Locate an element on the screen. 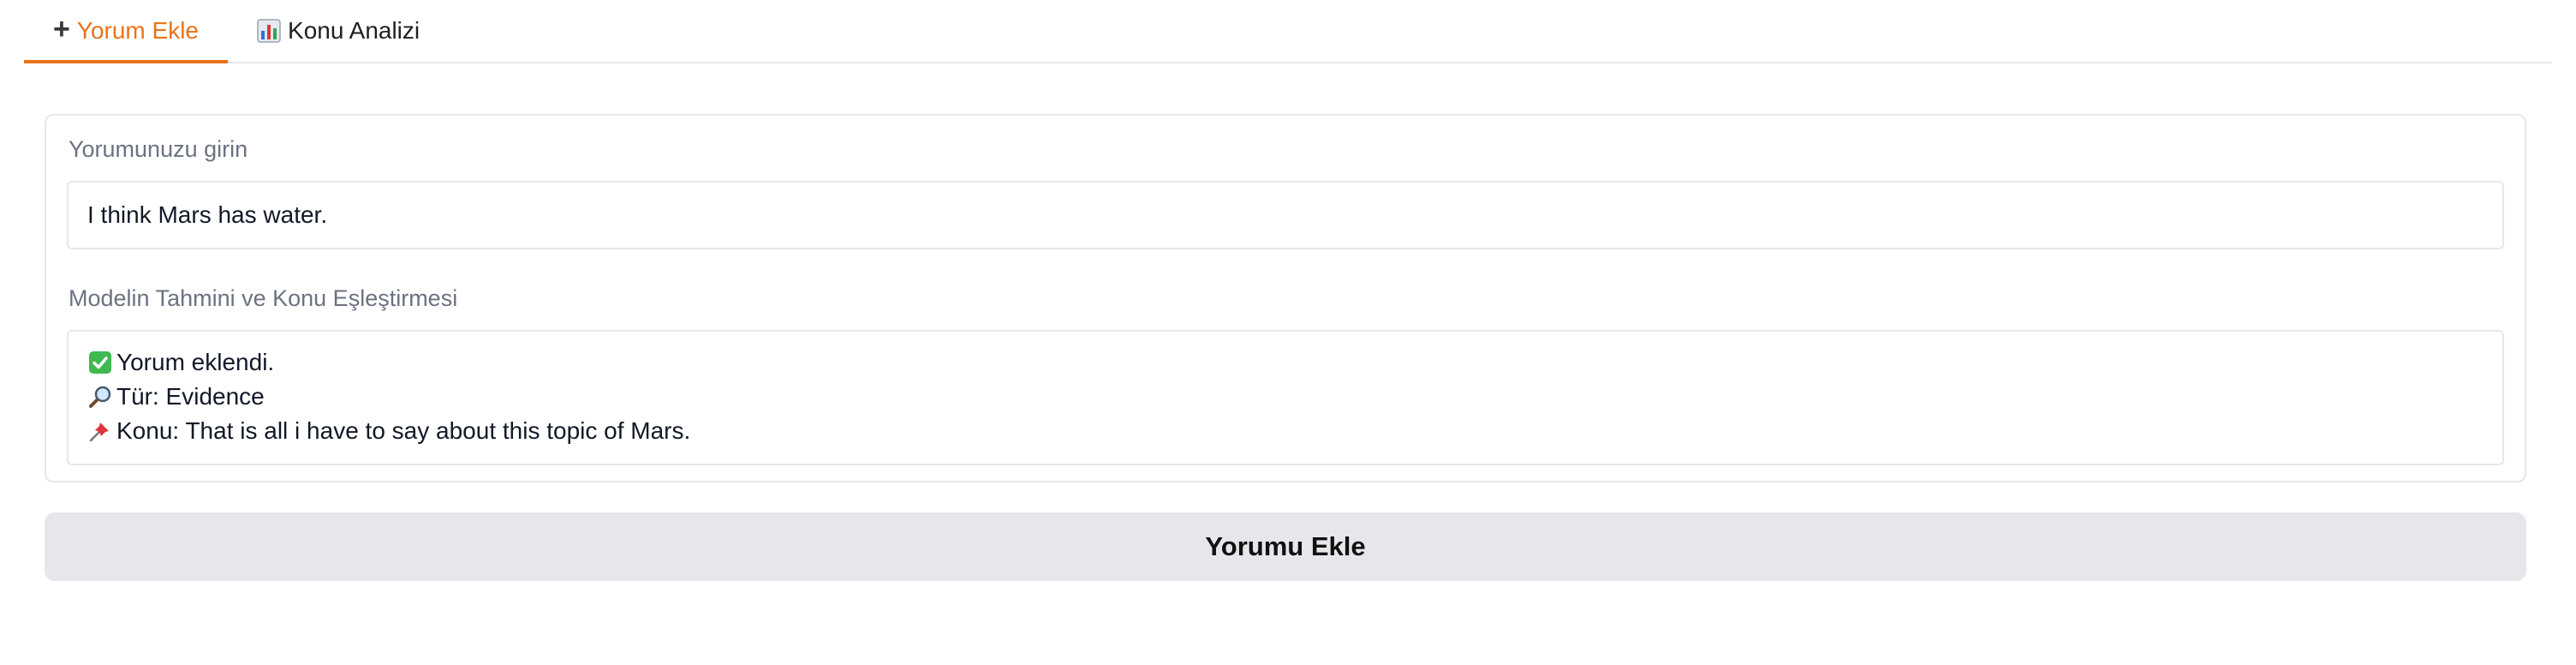  output-line-text: Yorum eklendi. is located at coordinates (195, 362).